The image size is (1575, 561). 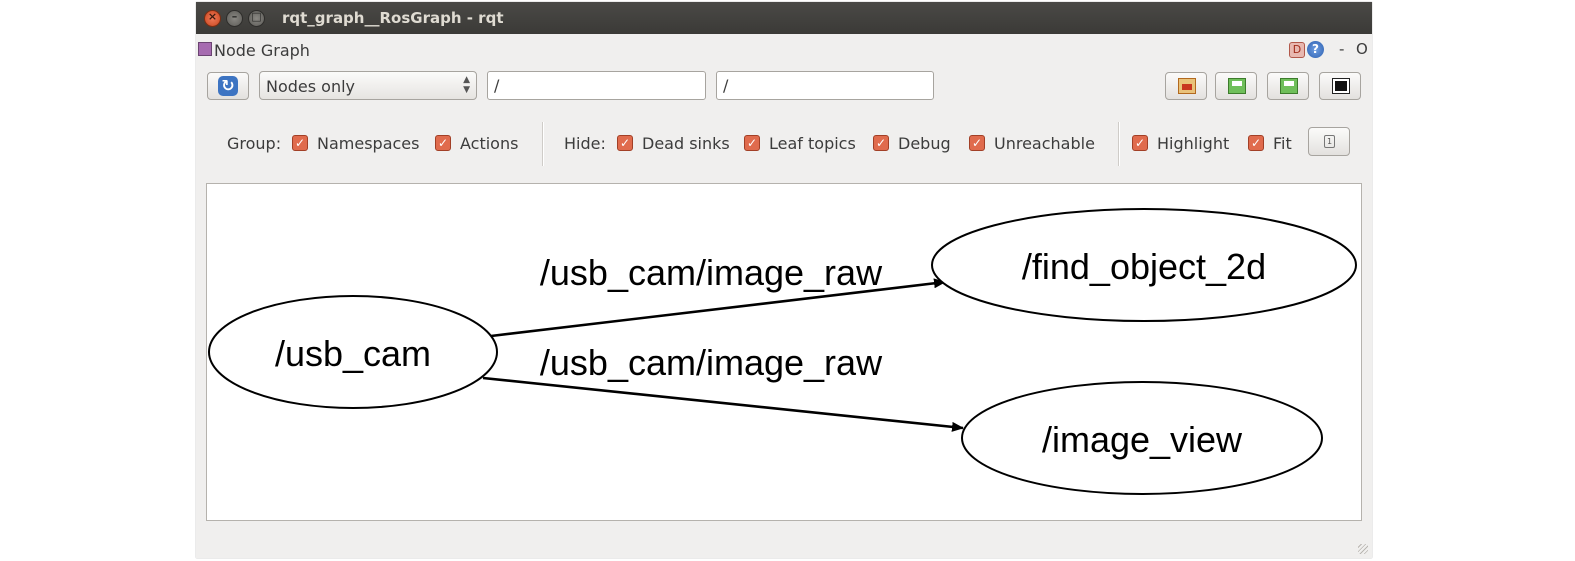 I want to click on screenshot-icon, so click(x=1341, y=86).